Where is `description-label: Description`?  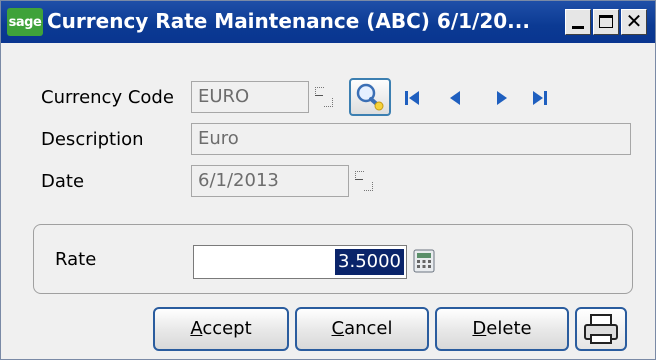
description-label: Description is located at coordinates (92, 139).